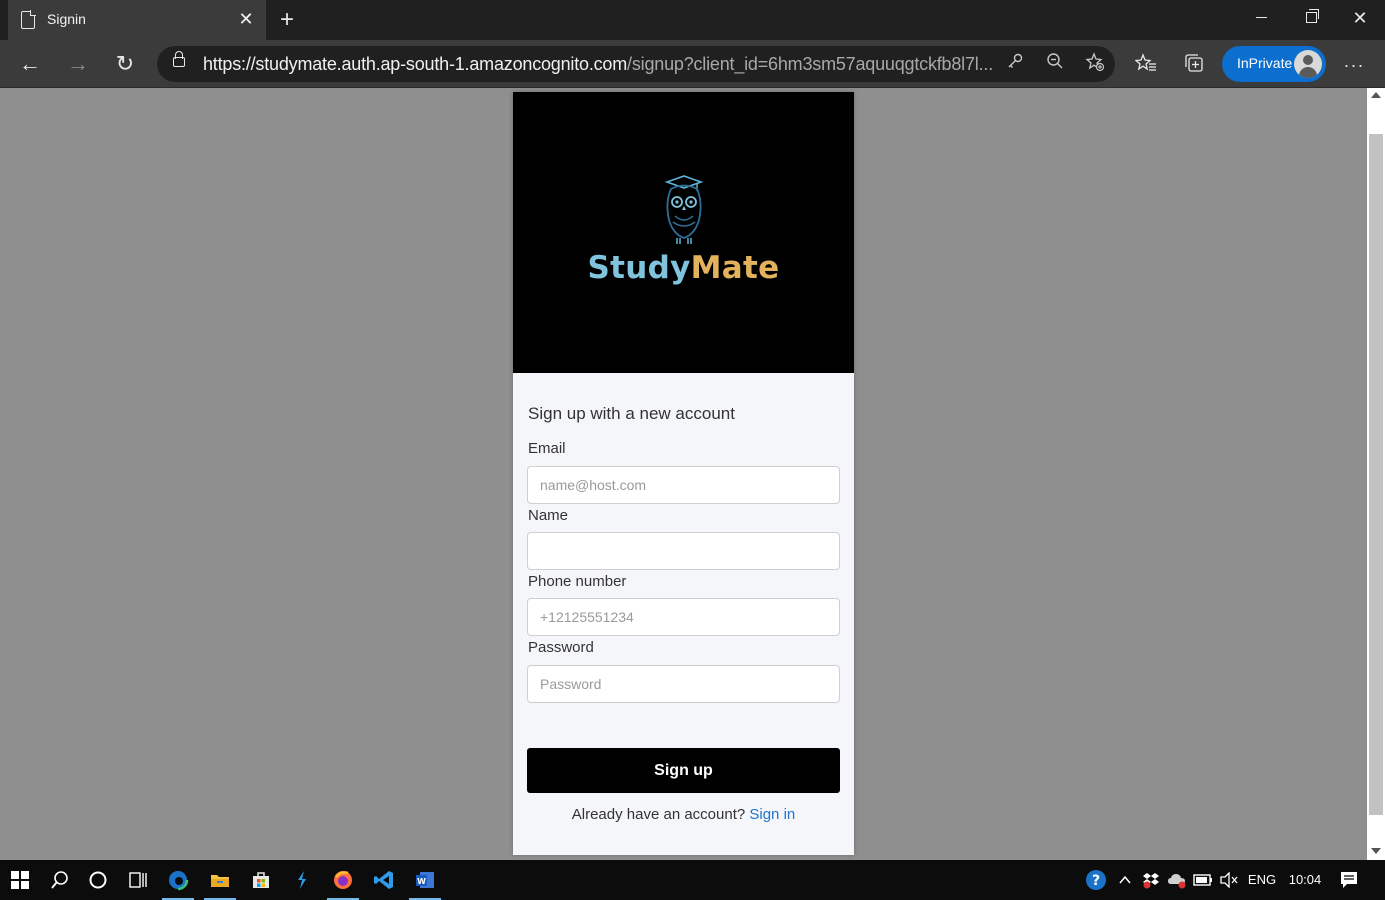 The image size is (1385, 900). I want to click on zoom-out-icon, so click(1055, 64).